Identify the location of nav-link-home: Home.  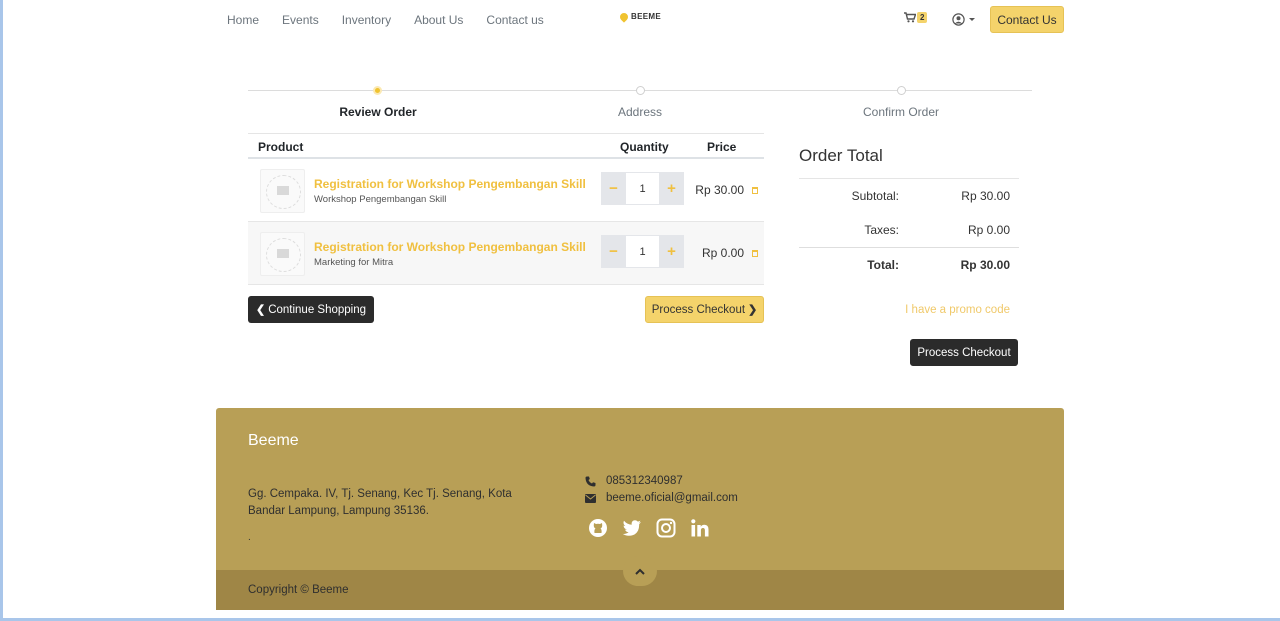
(243, 20).